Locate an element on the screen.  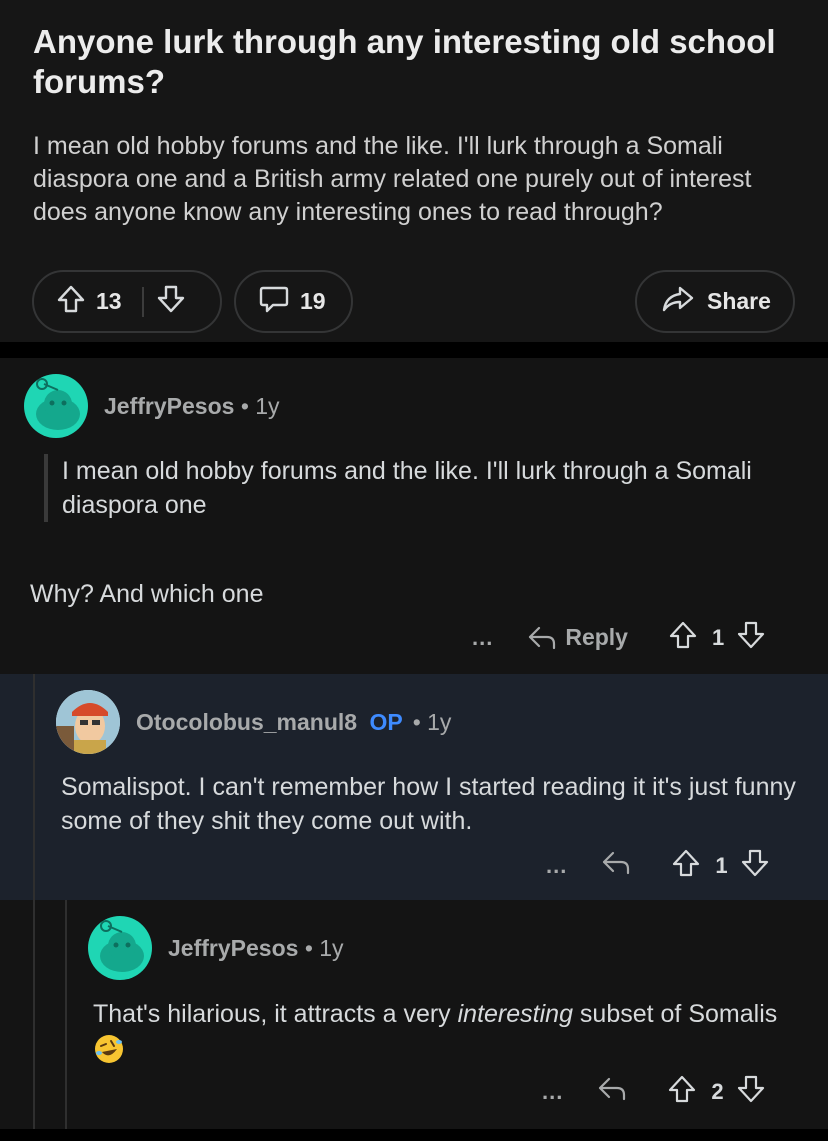
comment-actions: ... 2 is located at coordinates (654, 1091).